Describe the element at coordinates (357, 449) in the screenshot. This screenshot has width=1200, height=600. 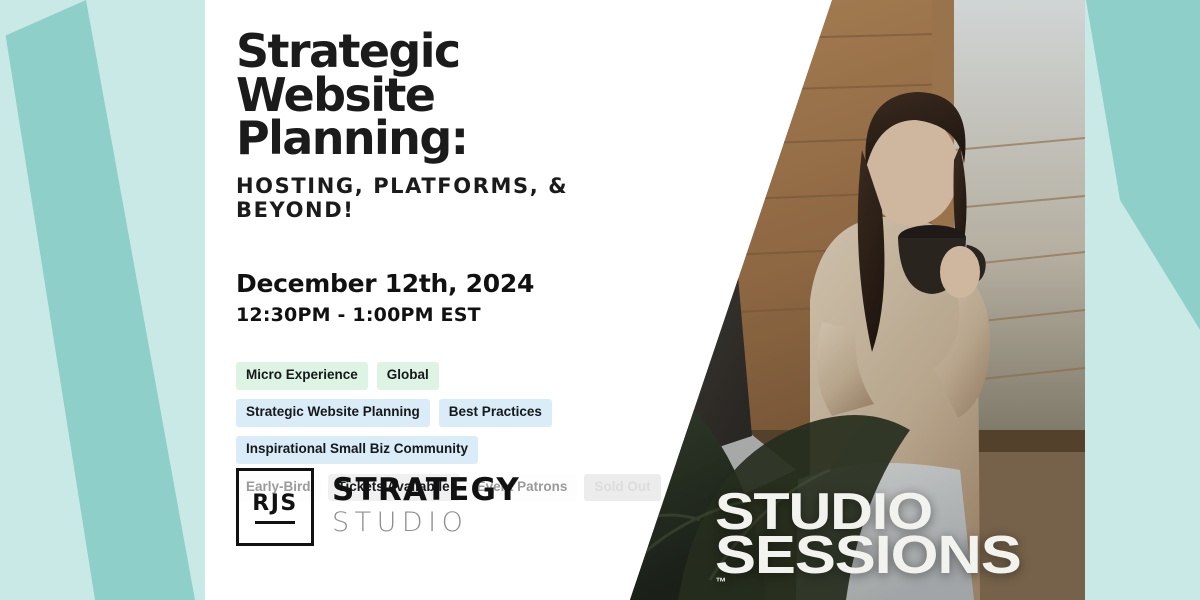
I see `tag-inspirational-small-biz-community: Inspirational Small Biz Community` at that location.